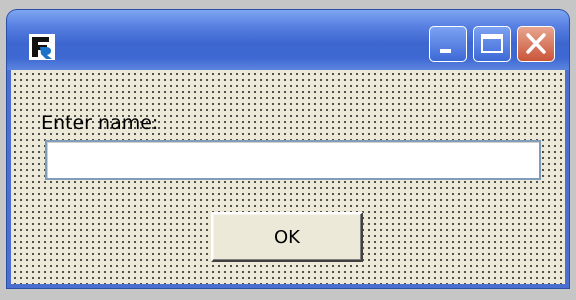  I want to click on close-button, so click(536, 44).